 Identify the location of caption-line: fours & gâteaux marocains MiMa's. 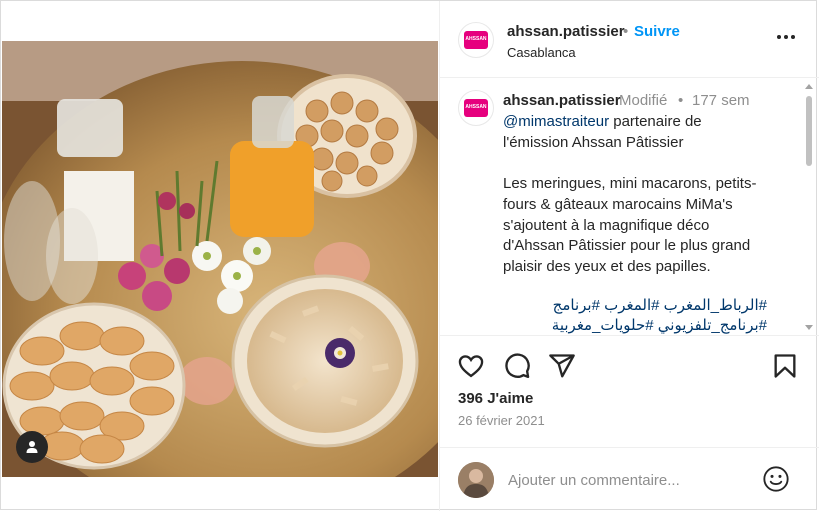
(618, 204).